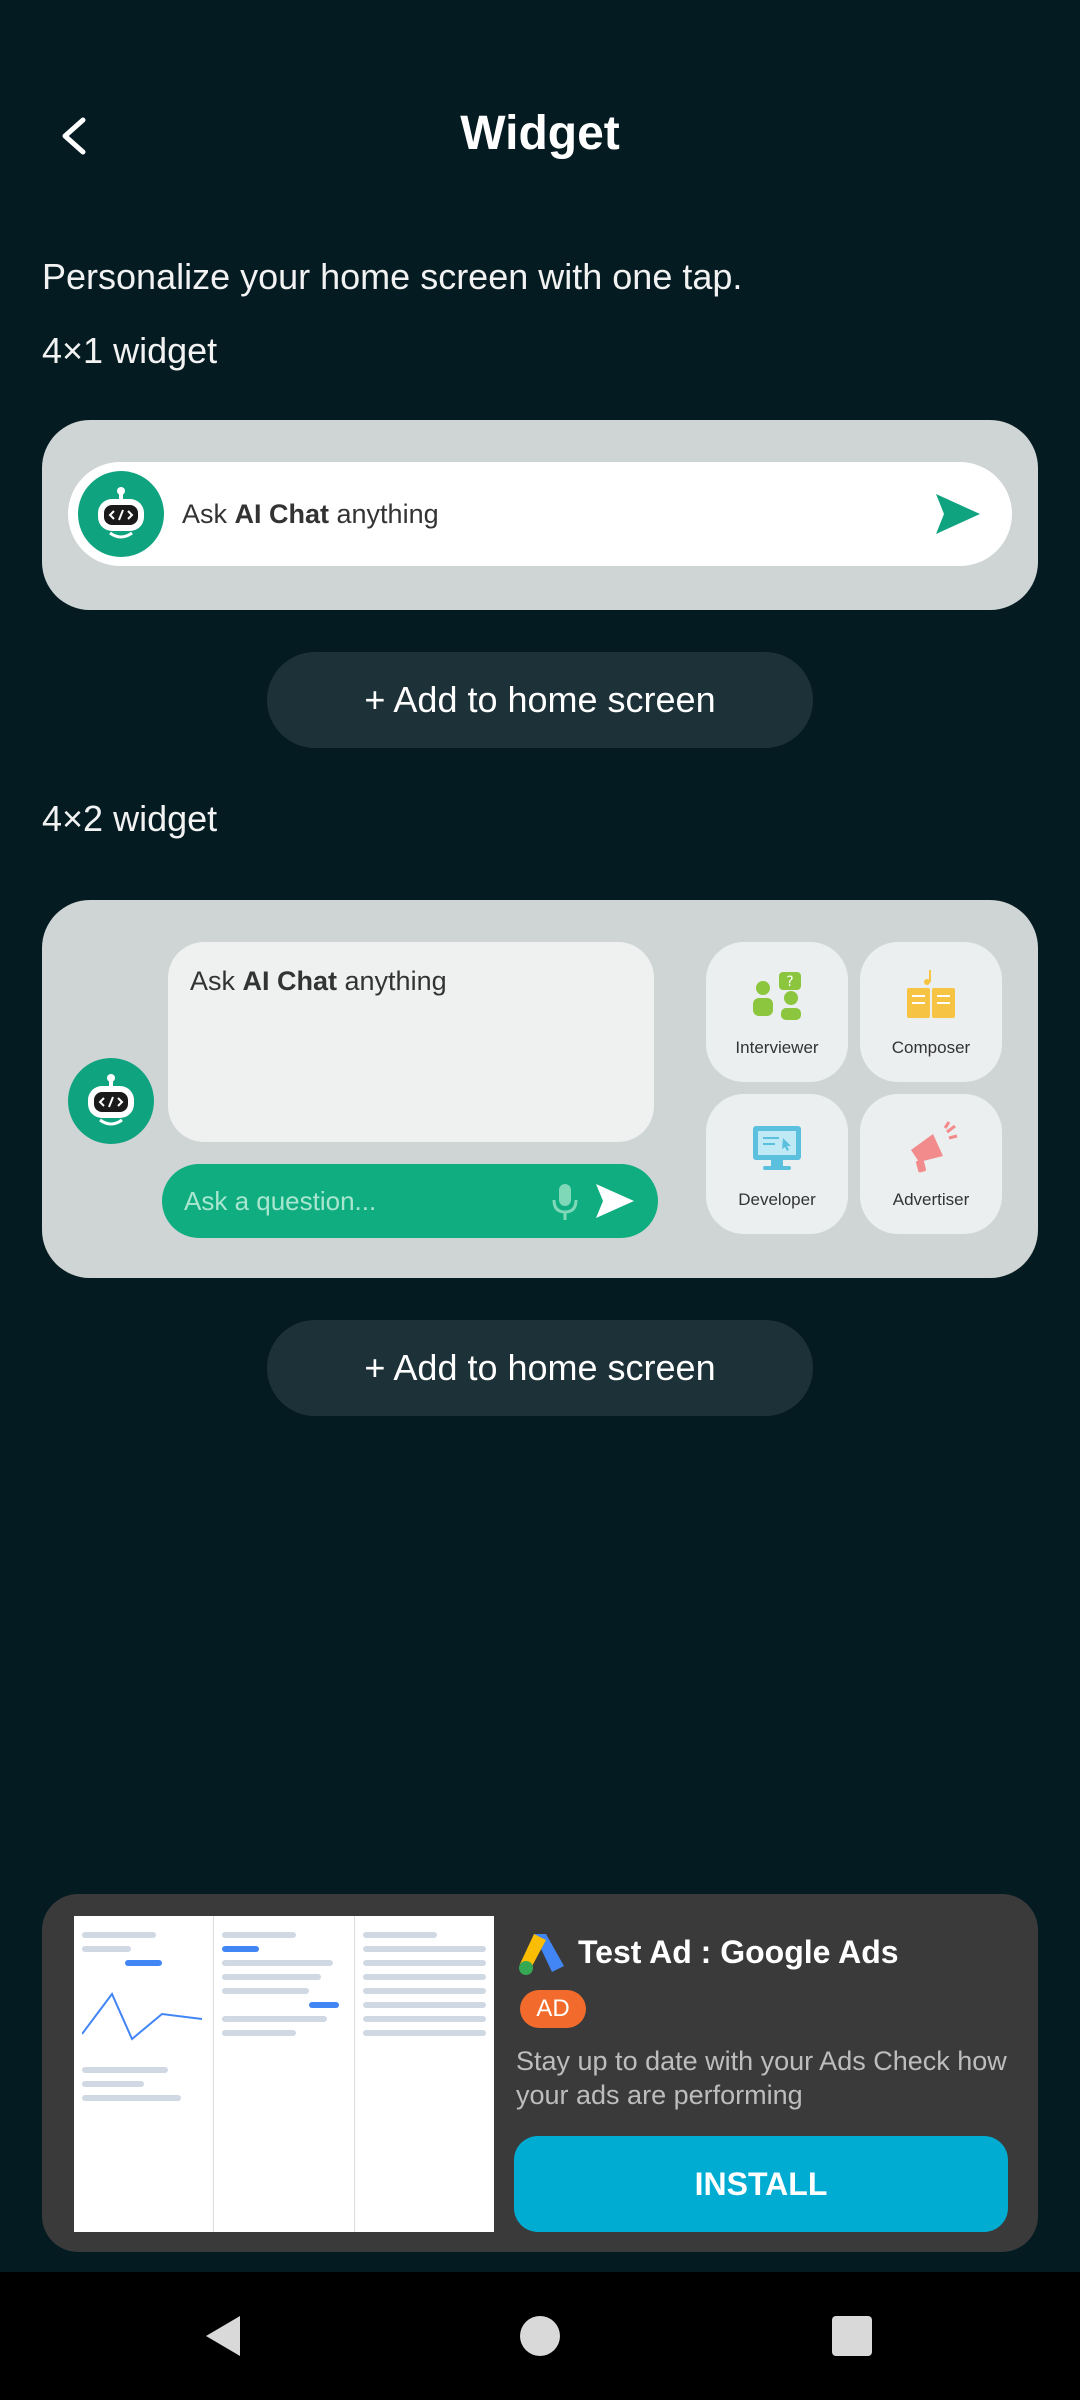 This screenshot has width=1080, height=2400. Describe the element at coordinates (931, 994) in the screenshot. I see `composer-icon` at that location.